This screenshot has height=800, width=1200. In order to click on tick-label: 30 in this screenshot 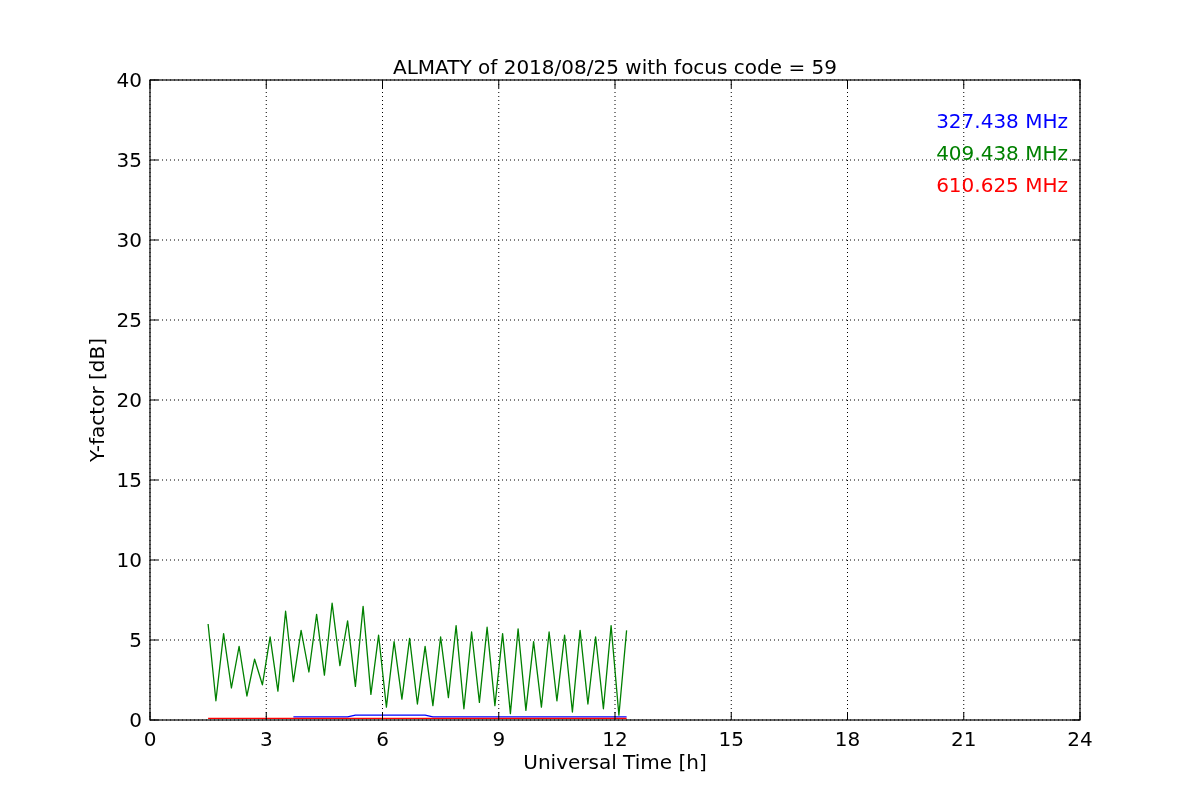, I will do `click(129, 240)`.